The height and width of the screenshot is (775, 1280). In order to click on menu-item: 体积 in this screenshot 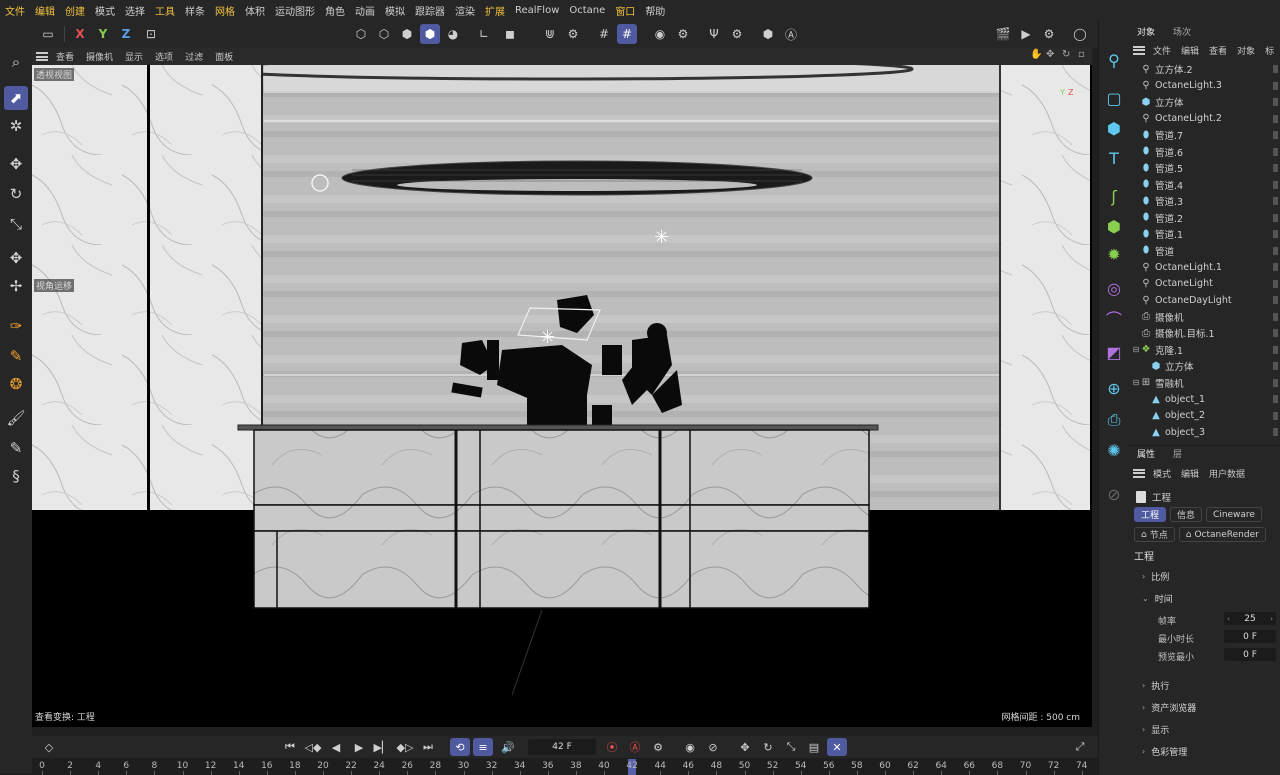, I will do `click(255, 10)`.